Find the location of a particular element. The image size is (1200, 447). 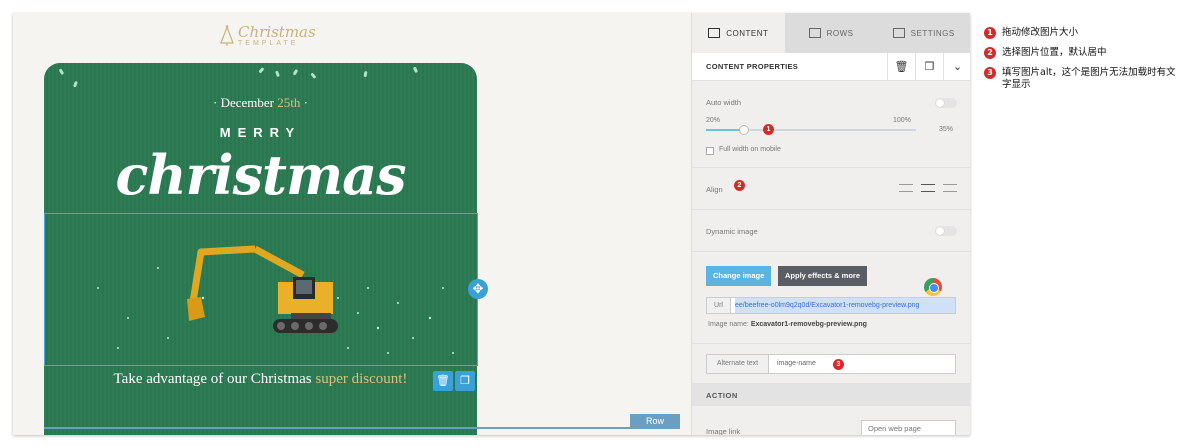

dynamic-image-toggle is located at coordinates (946, 231).